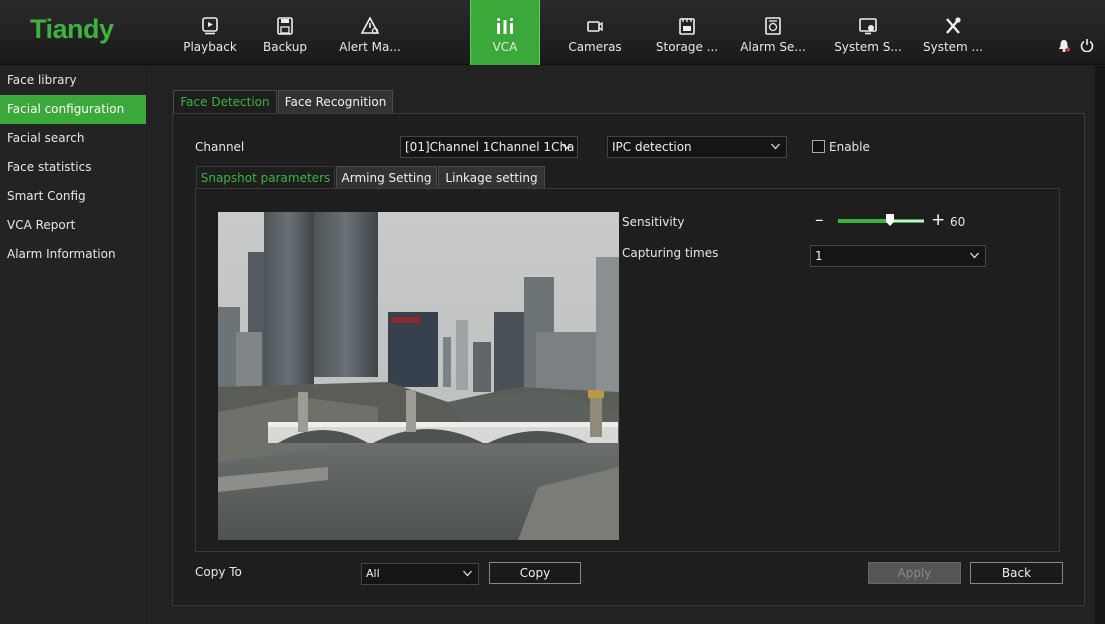  What do you see at coordinates (908, 221) in the screenshot?
I see `sensitivity-slider-remainder` at bounding box center [908, 221].